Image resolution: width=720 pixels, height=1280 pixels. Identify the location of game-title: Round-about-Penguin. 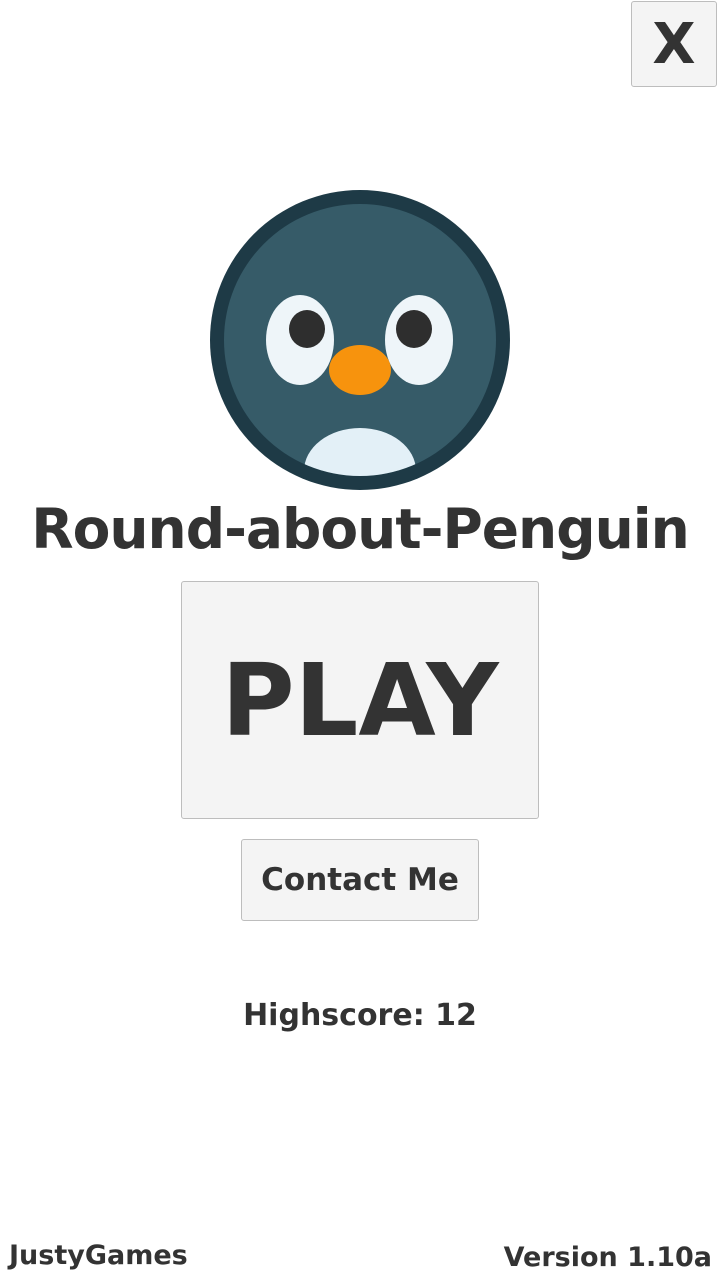
(360, 529).